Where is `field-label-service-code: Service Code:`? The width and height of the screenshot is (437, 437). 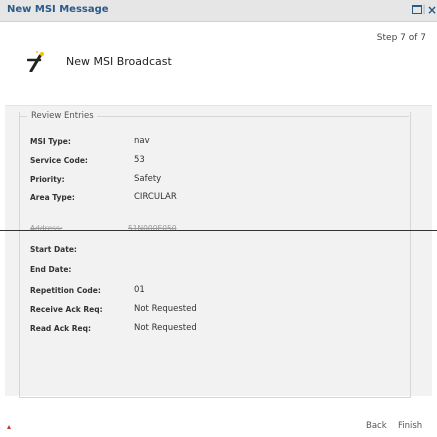 field-label-service-code: Service Code: is located at coordinates (59, 160).